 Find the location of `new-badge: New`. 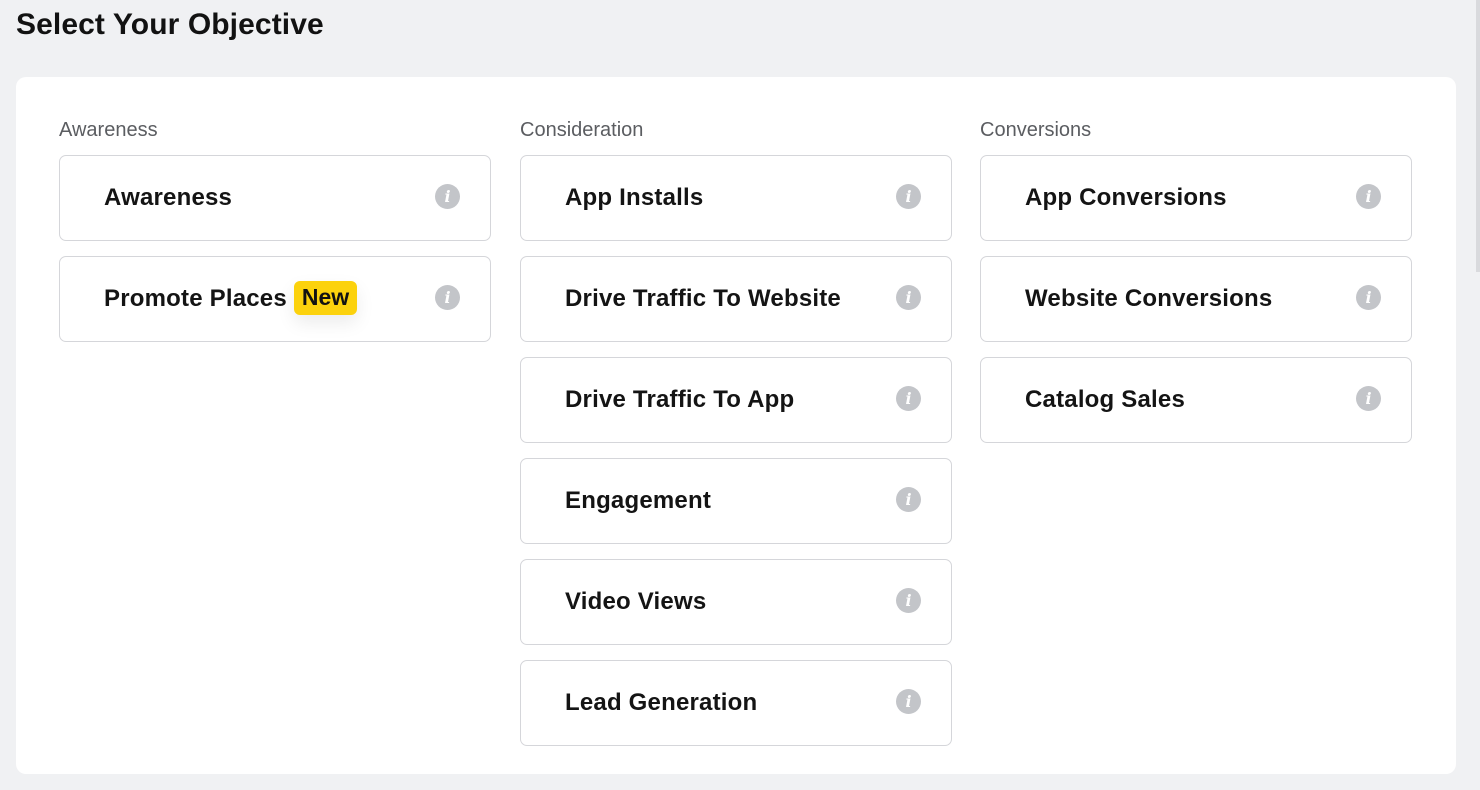

new-badge: New is located at coordinates (325, 298).